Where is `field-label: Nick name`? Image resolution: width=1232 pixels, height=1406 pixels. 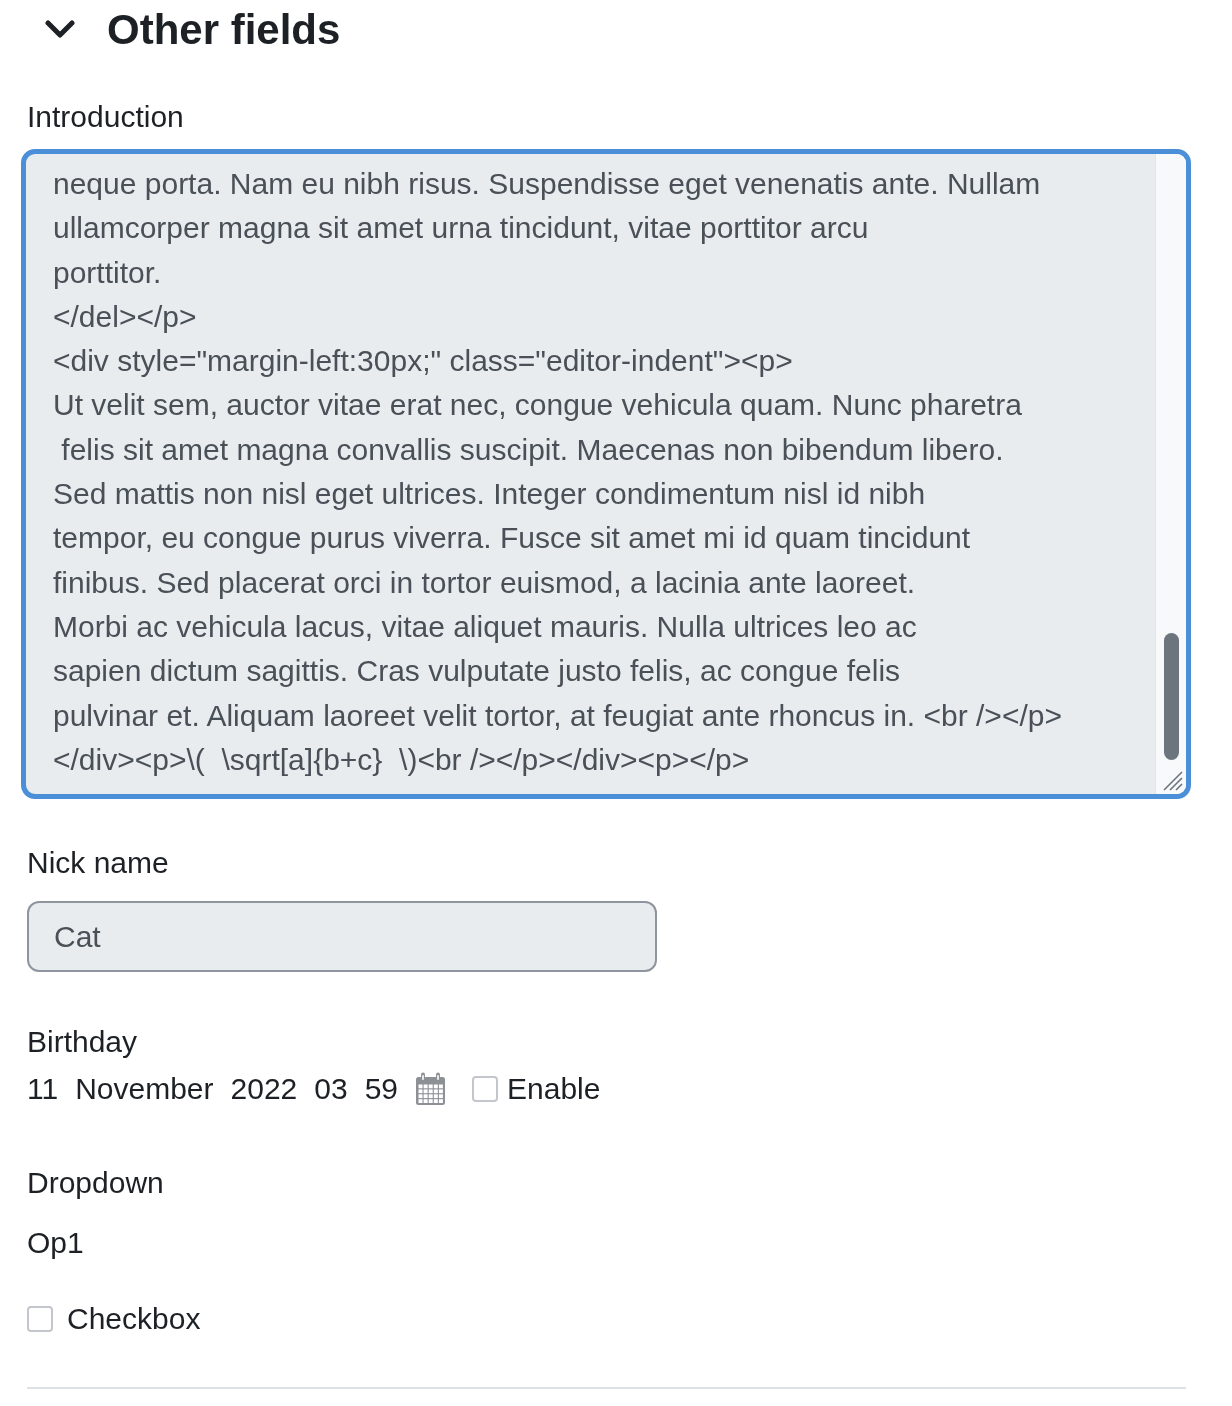 field-label: Nick name is located at coordinates (98, 863).